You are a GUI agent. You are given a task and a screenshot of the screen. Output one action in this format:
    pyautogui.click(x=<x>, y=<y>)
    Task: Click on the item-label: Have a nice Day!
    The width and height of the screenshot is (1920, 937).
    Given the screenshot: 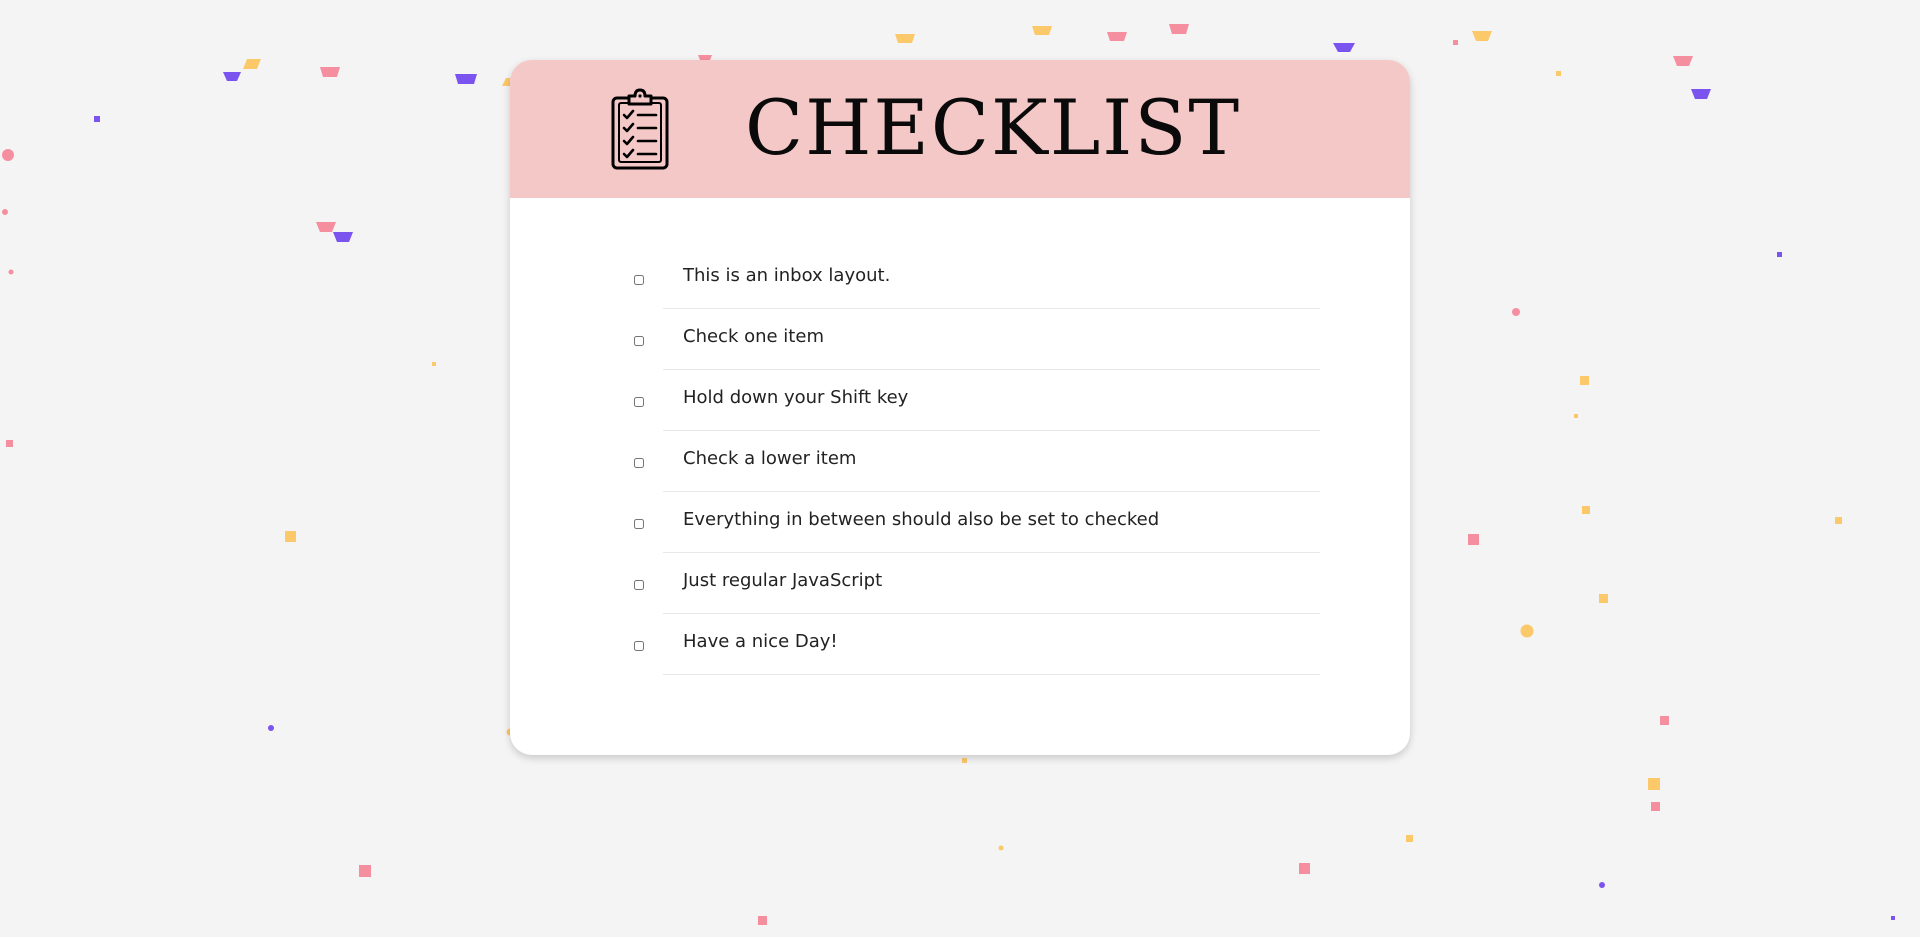 What is the action you would take?
    pyautogui.click(x=760, y=641)
    